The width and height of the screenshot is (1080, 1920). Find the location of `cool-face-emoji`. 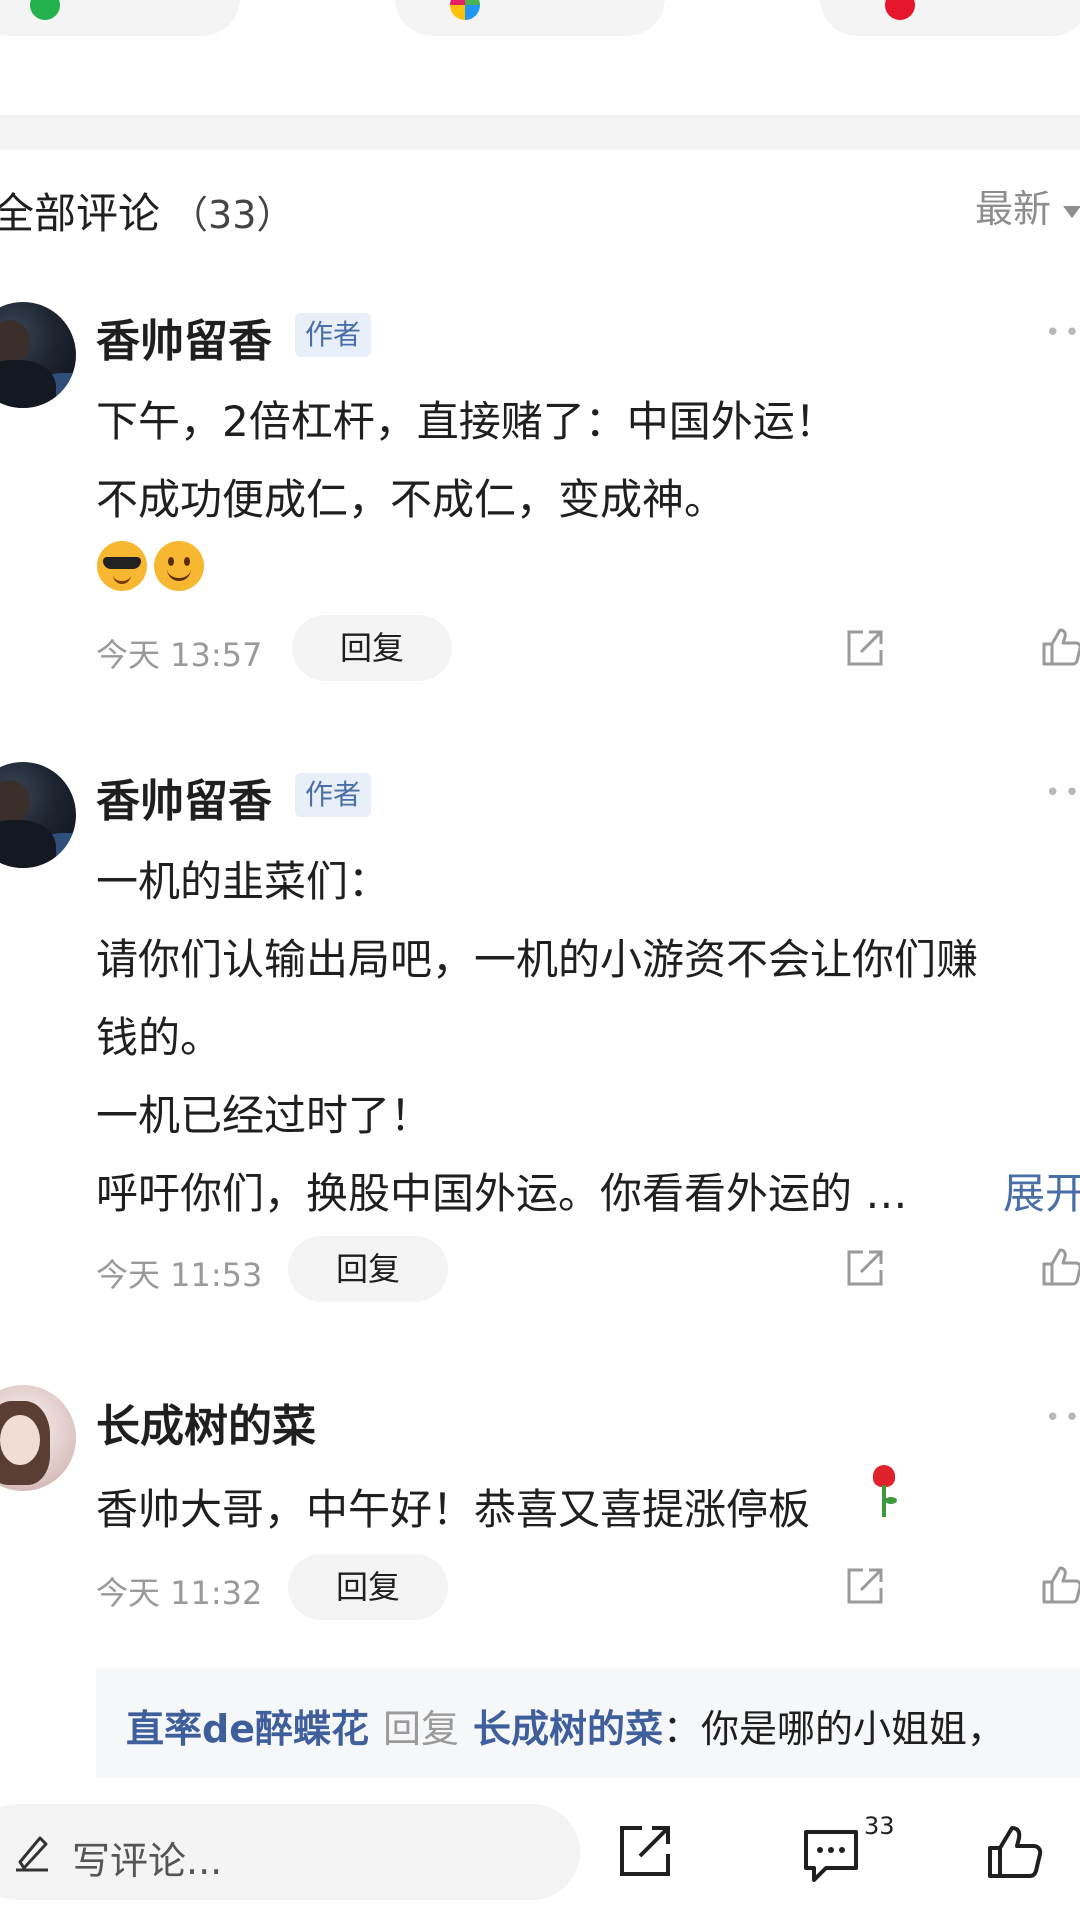

cool-face-emoji is located at coordinates (122, 566).